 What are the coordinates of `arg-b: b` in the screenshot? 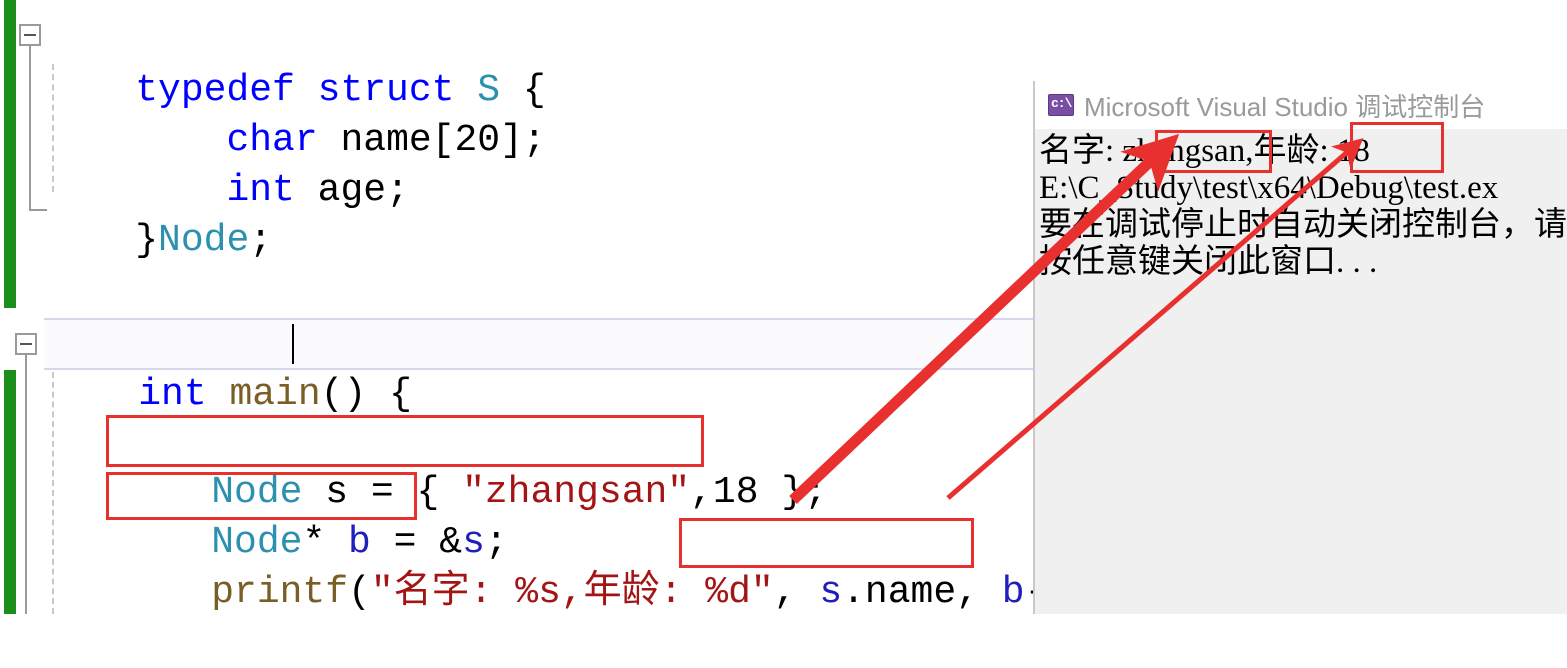 It's located at (1013, 592).